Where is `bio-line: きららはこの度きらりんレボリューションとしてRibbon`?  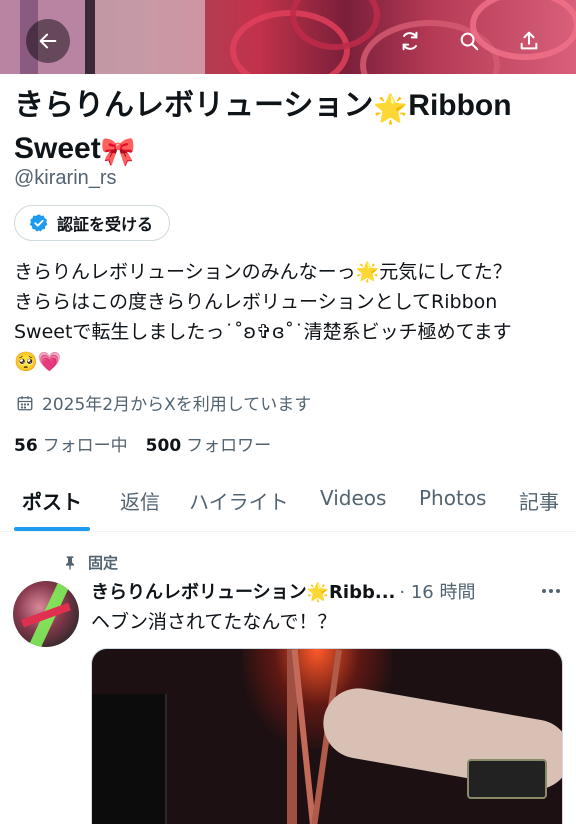
bio-line: きららはこの度きらりんレボリューションとしてRibbon is located at coordinates (256, 302).